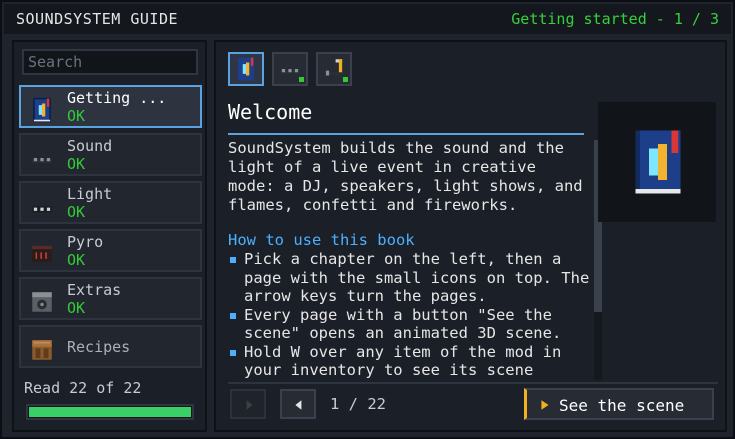 The height and width of the screenshot is (439, 735). I want to click on heading-divider, so click(406, 134).